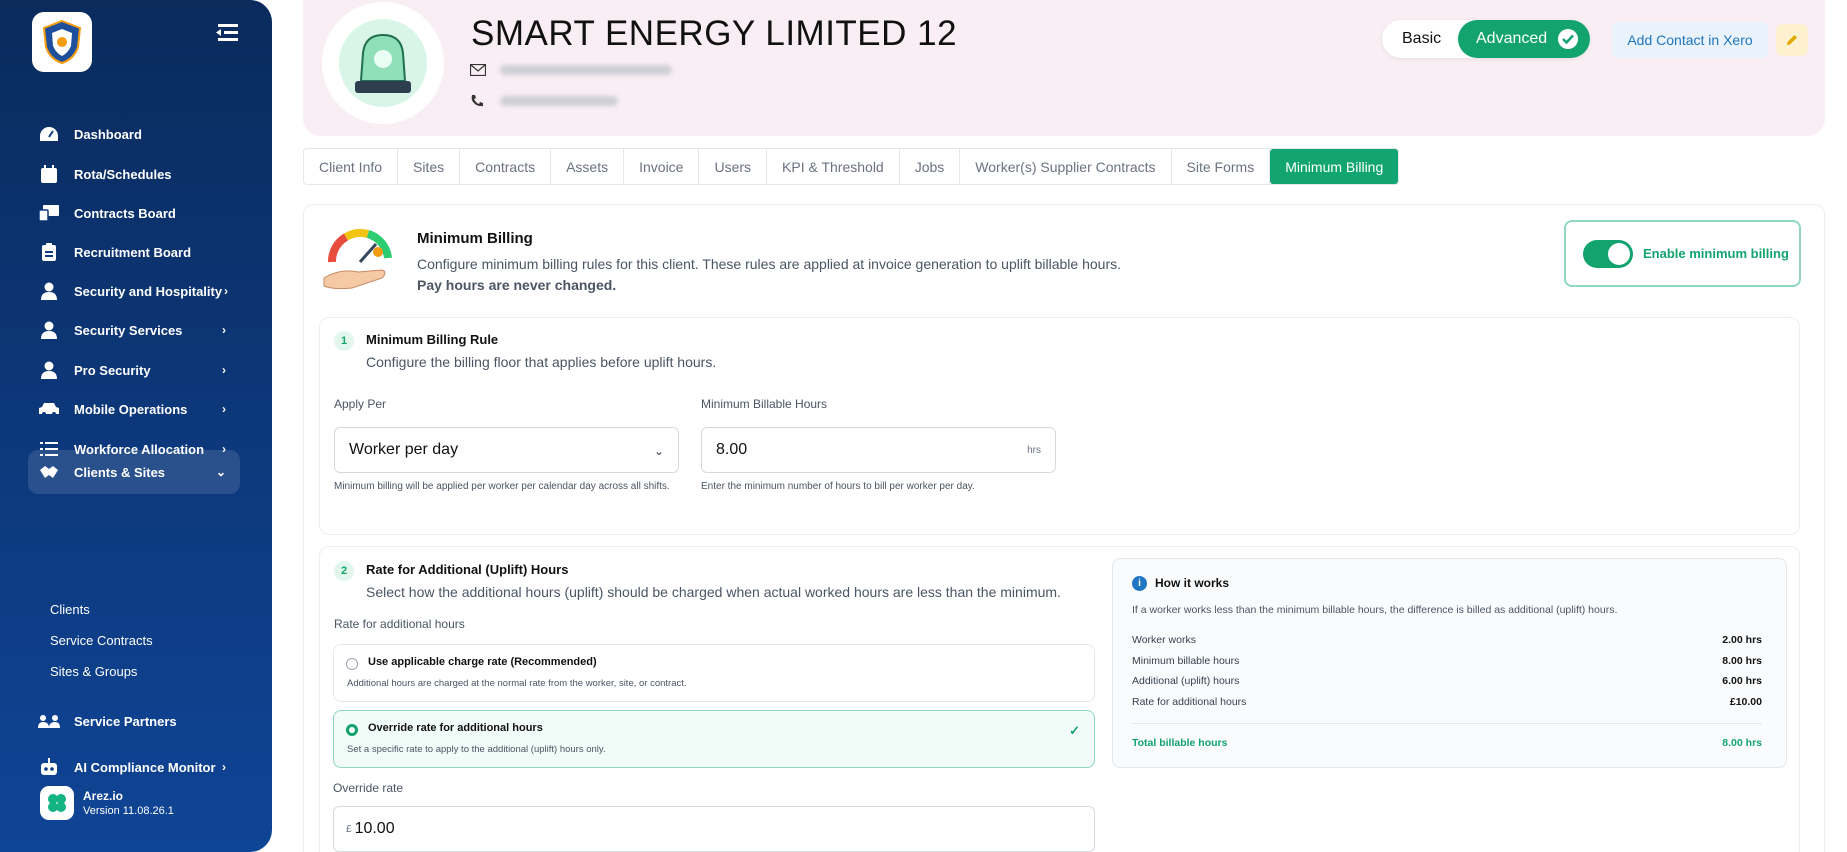 The height and width of the screenshot is (852, 1847). What do you see at coordinates (429, 166) in the screenshot?
I see `tab-sites: Sites` at bounding box center [429, 166].